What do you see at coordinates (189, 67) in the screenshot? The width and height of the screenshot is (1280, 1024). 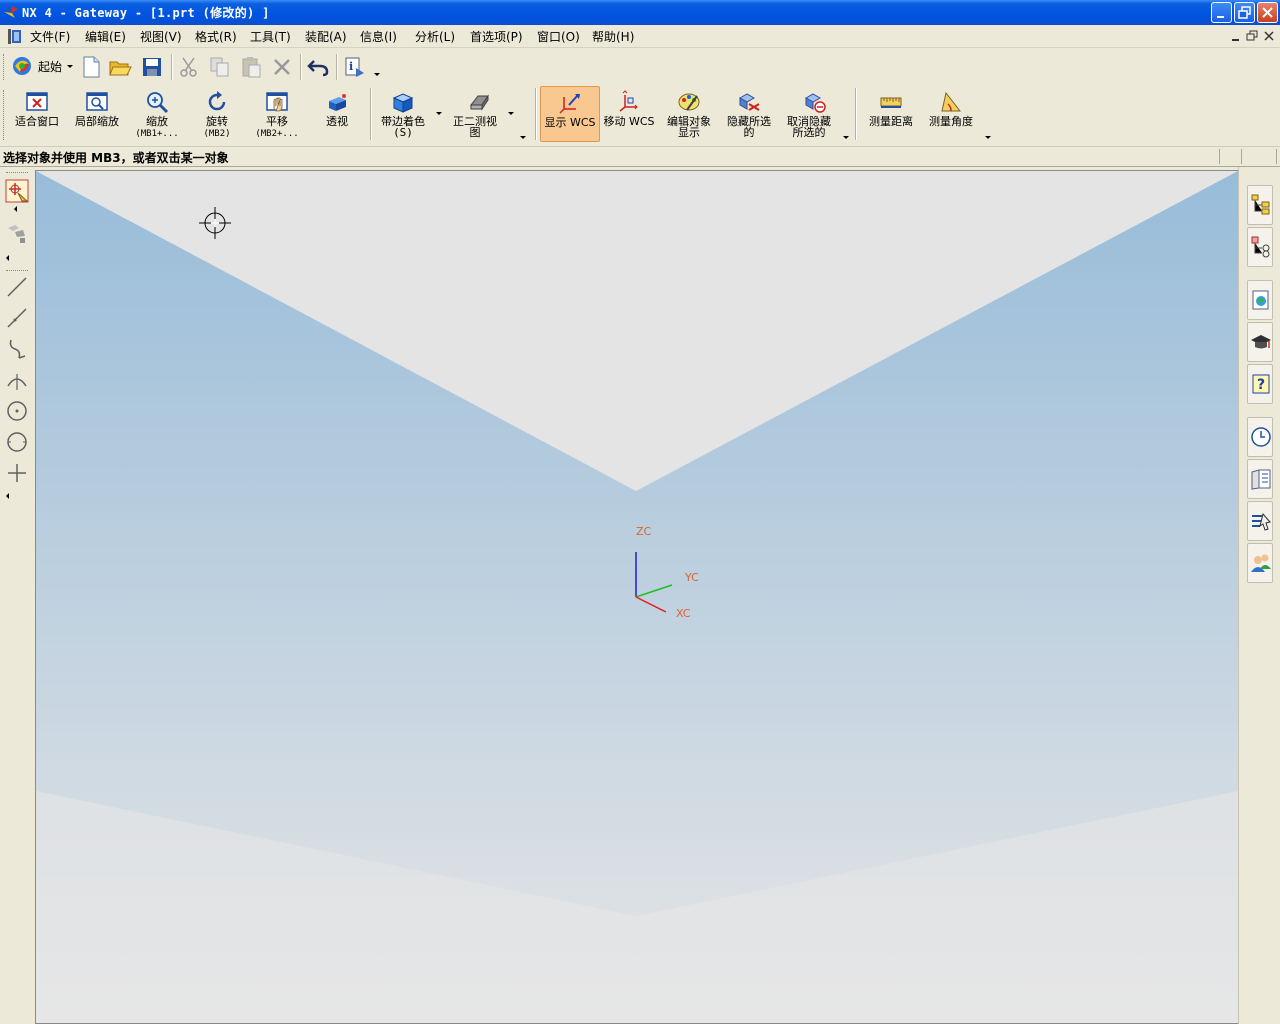 I see `cut-icon` at bounding box center [189, 67].